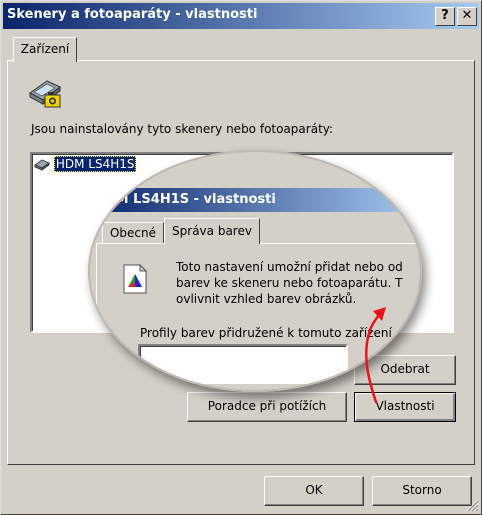  I want to click on description-line-2: barev ke skeneru nebo fotoaparátu. T, so click(289, 283).